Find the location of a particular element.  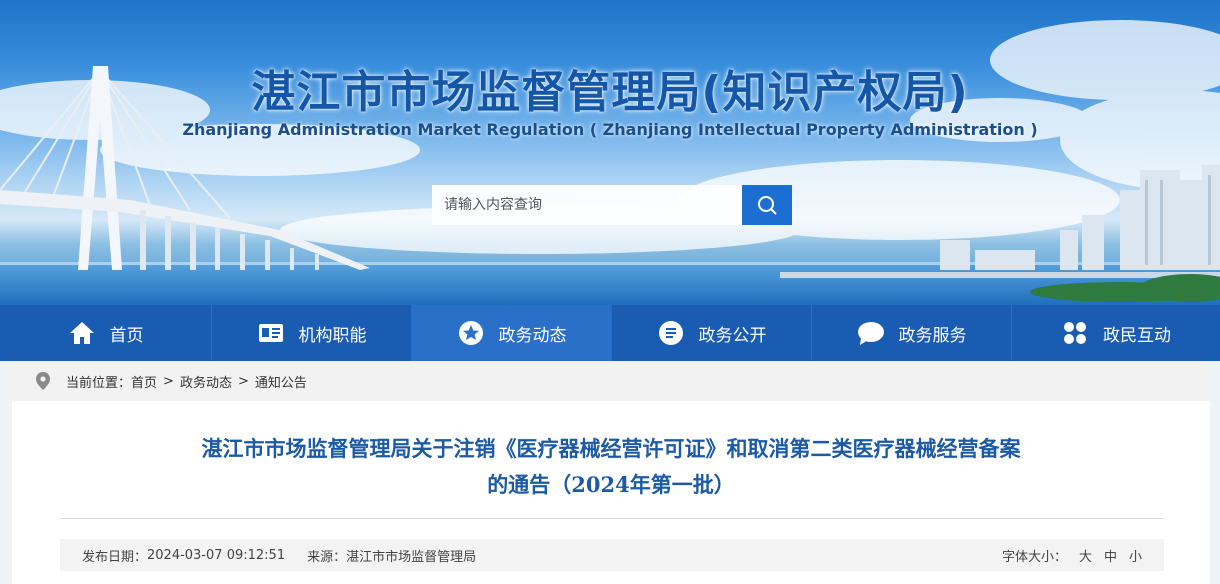

font-size-large: 大 is located at coordinates (1085, 555).